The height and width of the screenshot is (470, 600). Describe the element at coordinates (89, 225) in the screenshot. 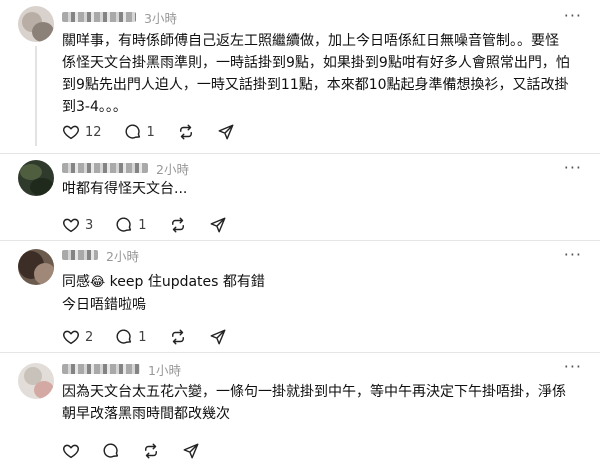

I see `like-count: 3` at that location.